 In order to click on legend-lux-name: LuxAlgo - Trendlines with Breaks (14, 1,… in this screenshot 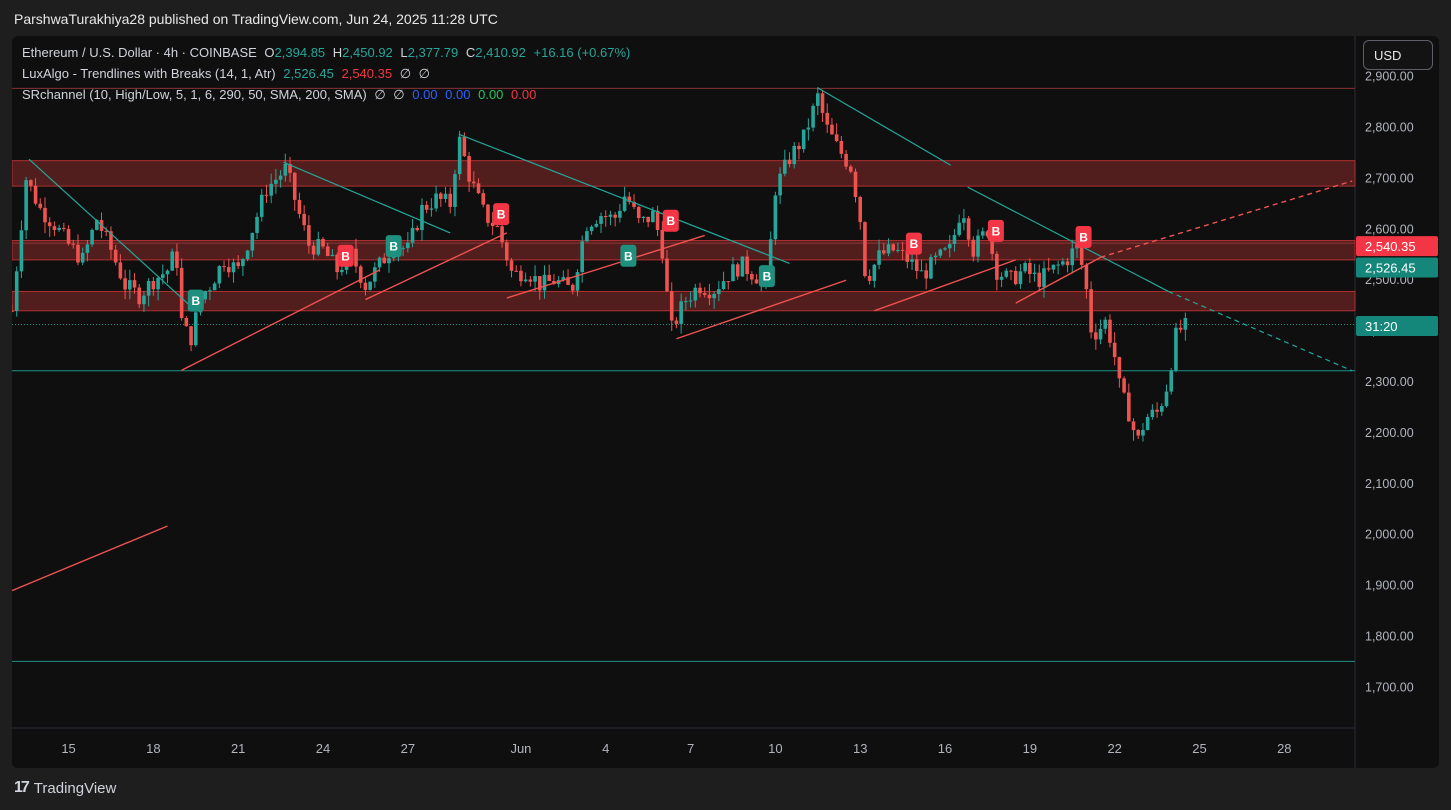, I will do `click(149, 73)`.